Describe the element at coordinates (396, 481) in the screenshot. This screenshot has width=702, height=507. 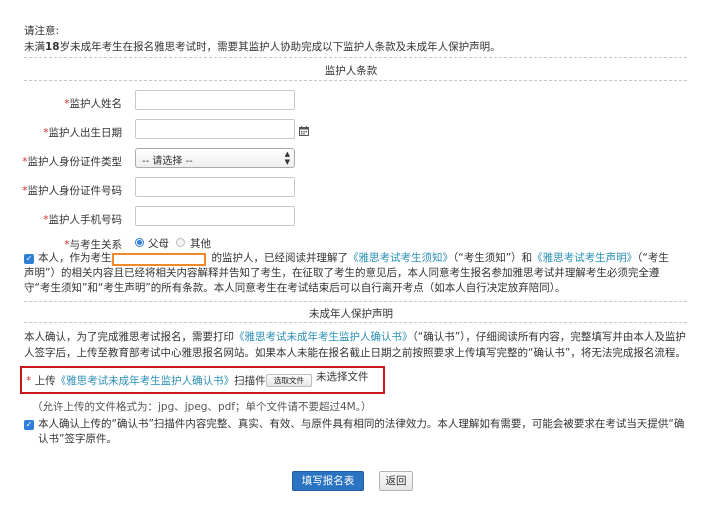
I see `back-button: 返回` at that location.